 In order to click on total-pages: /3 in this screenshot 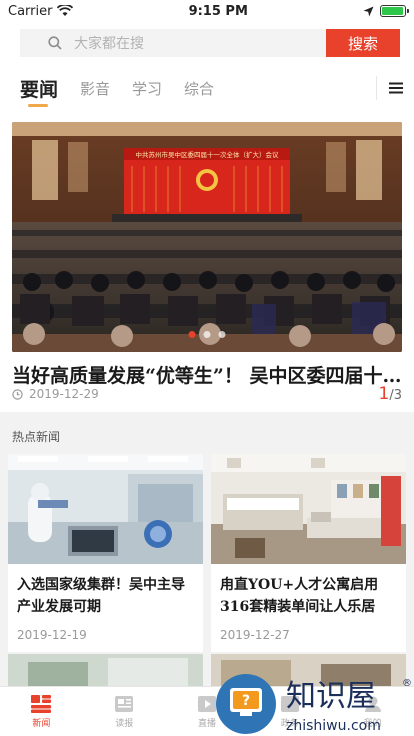, I will do `click(395, 395)`.